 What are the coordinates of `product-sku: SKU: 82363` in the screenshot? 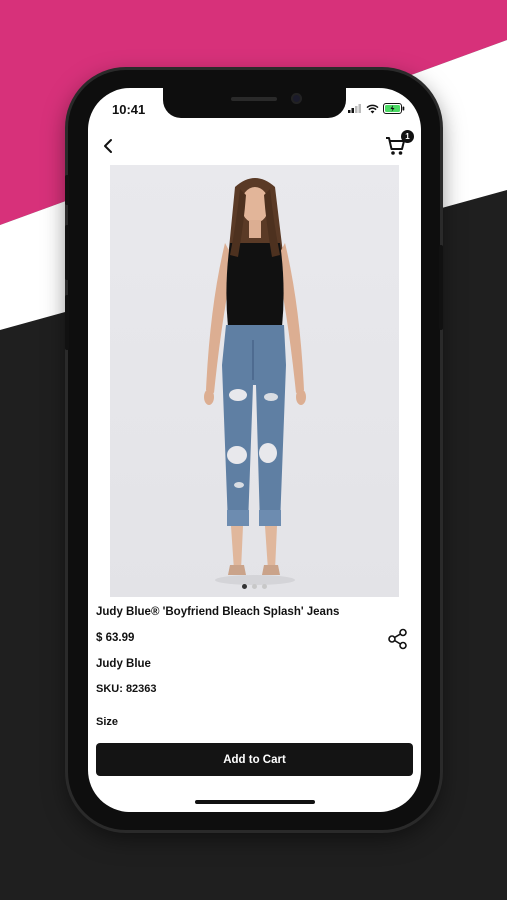 It's located at (126, 689).